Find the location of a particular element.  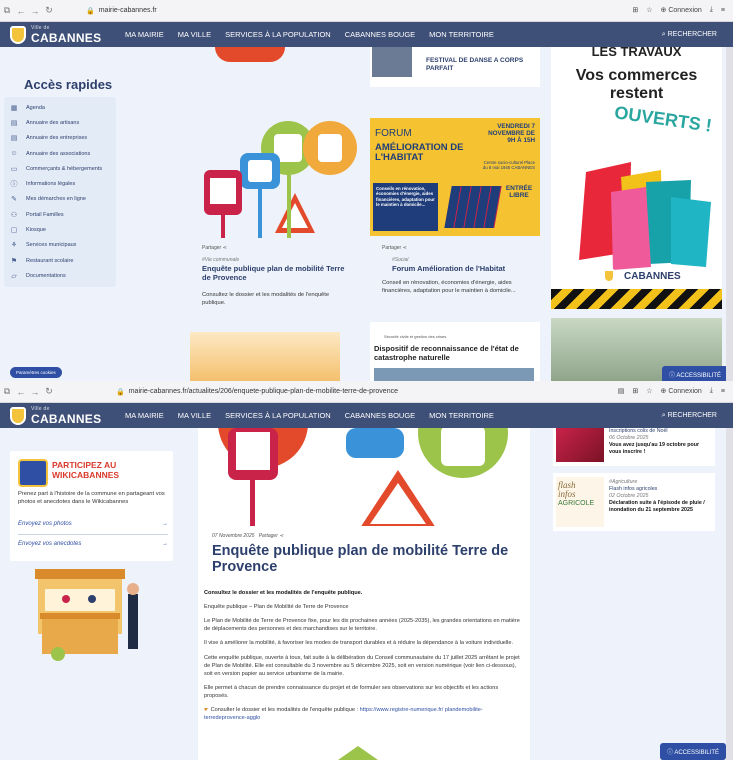

quick-access-item-commercants: ▭ Commerçants & hébergements is located at coordinates (60, 168).